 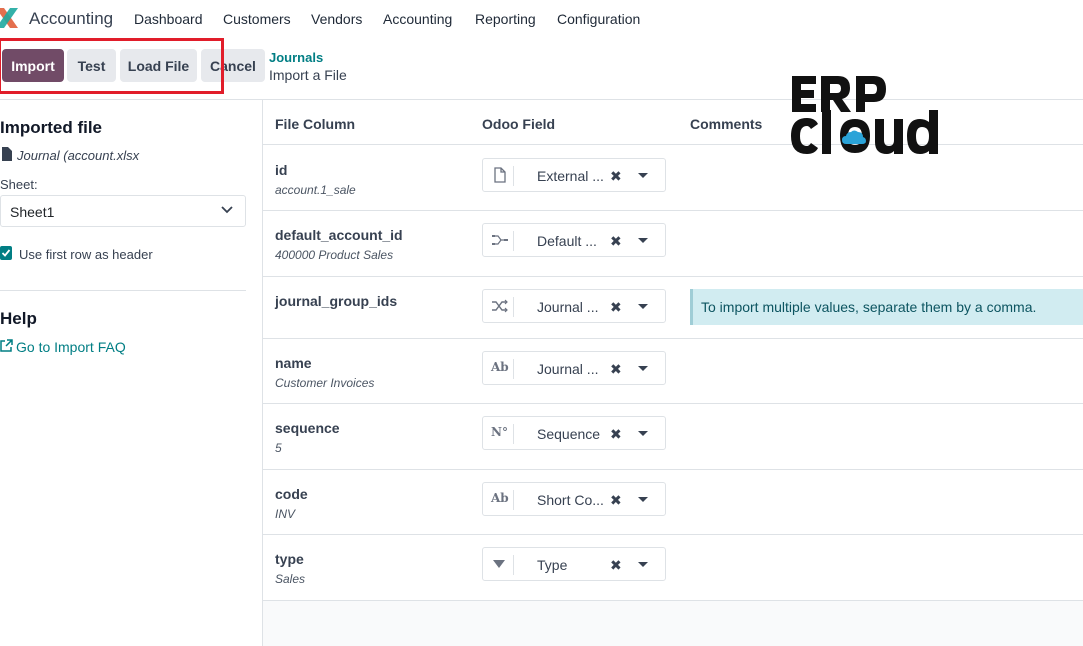 I want to click on imported-file-name: Journal (account.xlsx, so click(x=78, y=155).